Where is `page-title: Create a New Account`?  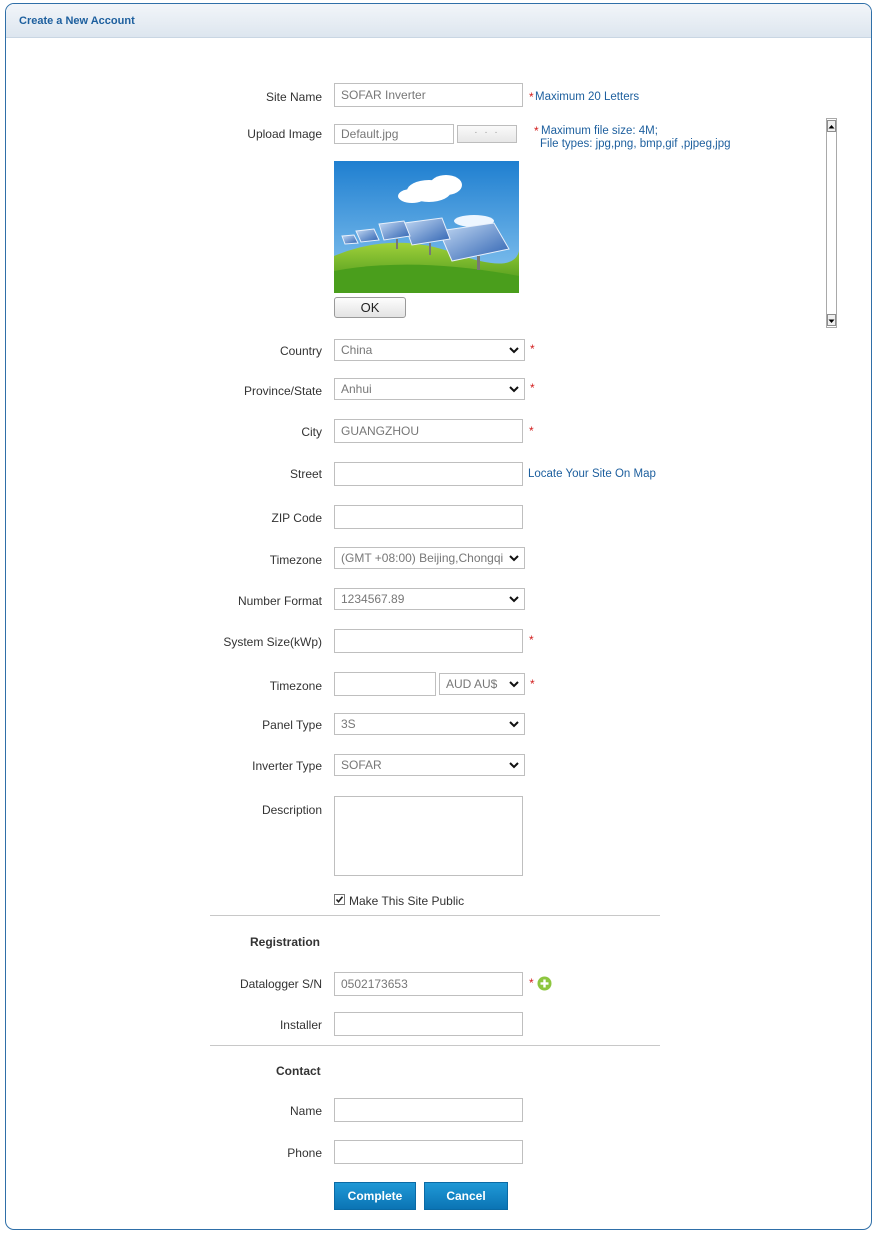
page-title: Create a New Account is located at coordinates (77, 21).